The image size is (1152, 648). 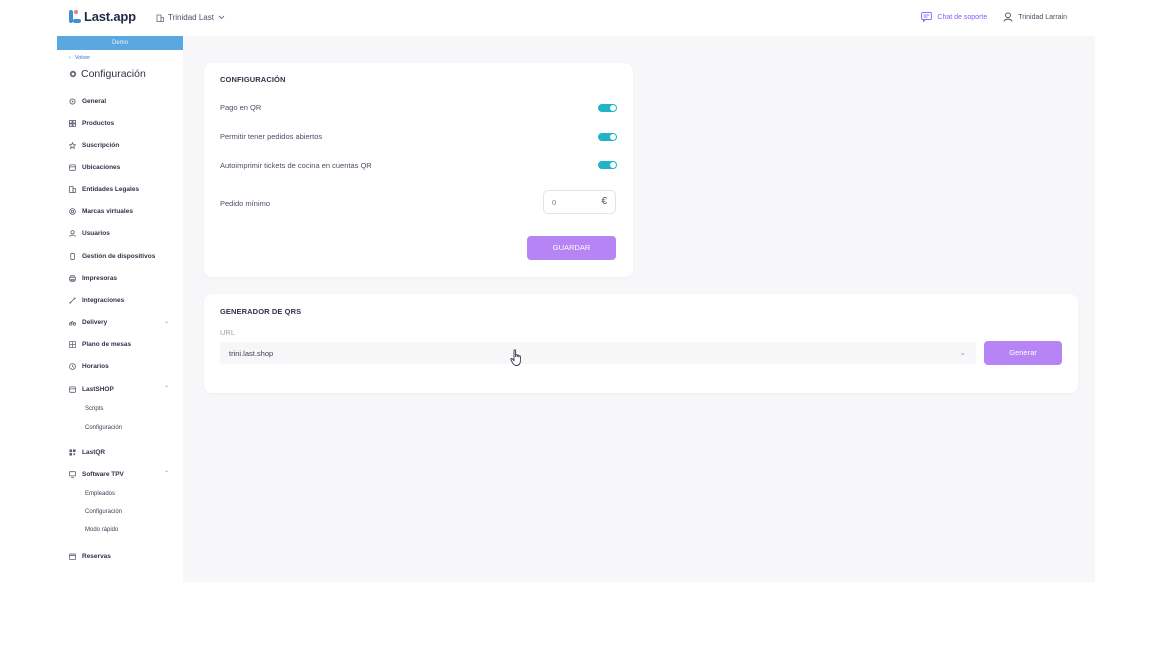 What do you see at coordinates (251, 353) in the screenshot?
I see `url-select-value: trini.last.shop` at bounding box center [251, 353].